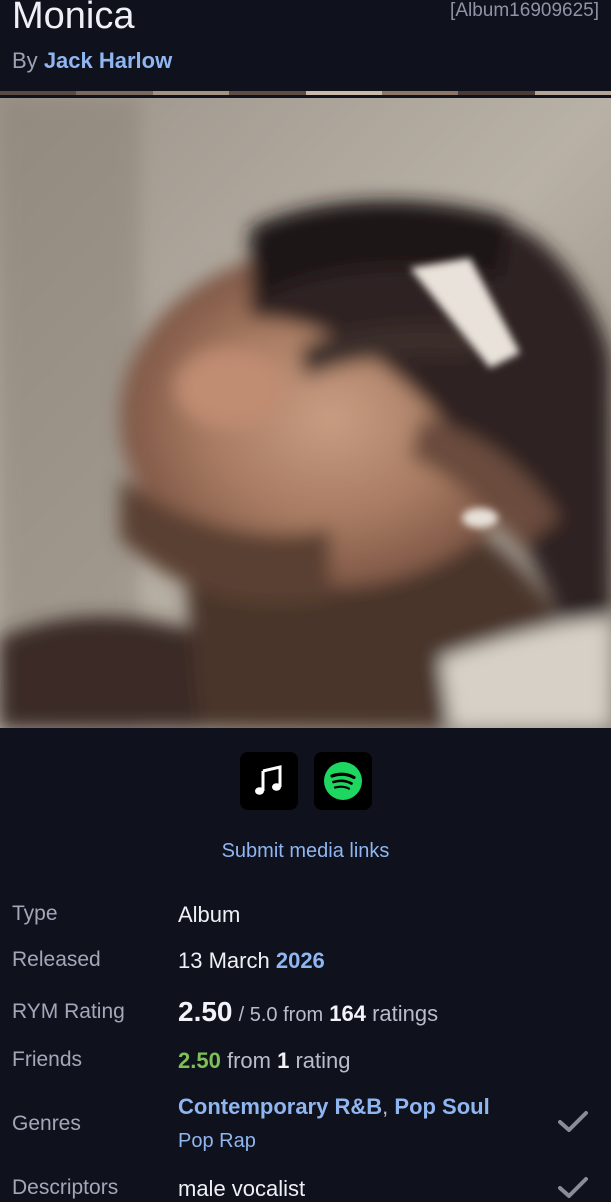  What do you see at coordinates (280, 1106) in the screenshot?
I see `genre-link: Contemporary R&B` at bounding box center [280, 1106].